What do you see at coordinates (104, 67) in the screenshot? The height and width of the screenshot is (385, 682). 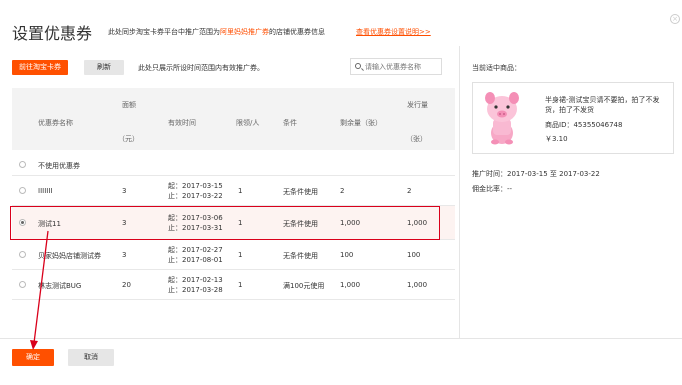 I see `refresh-button: 刷新` at bounding box center [104, 67].